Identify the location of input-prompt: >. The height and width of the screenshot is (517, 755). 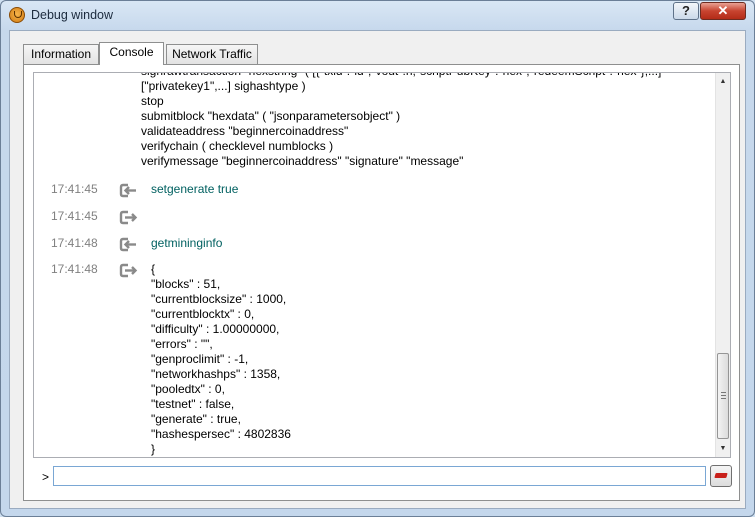
(46, 477).